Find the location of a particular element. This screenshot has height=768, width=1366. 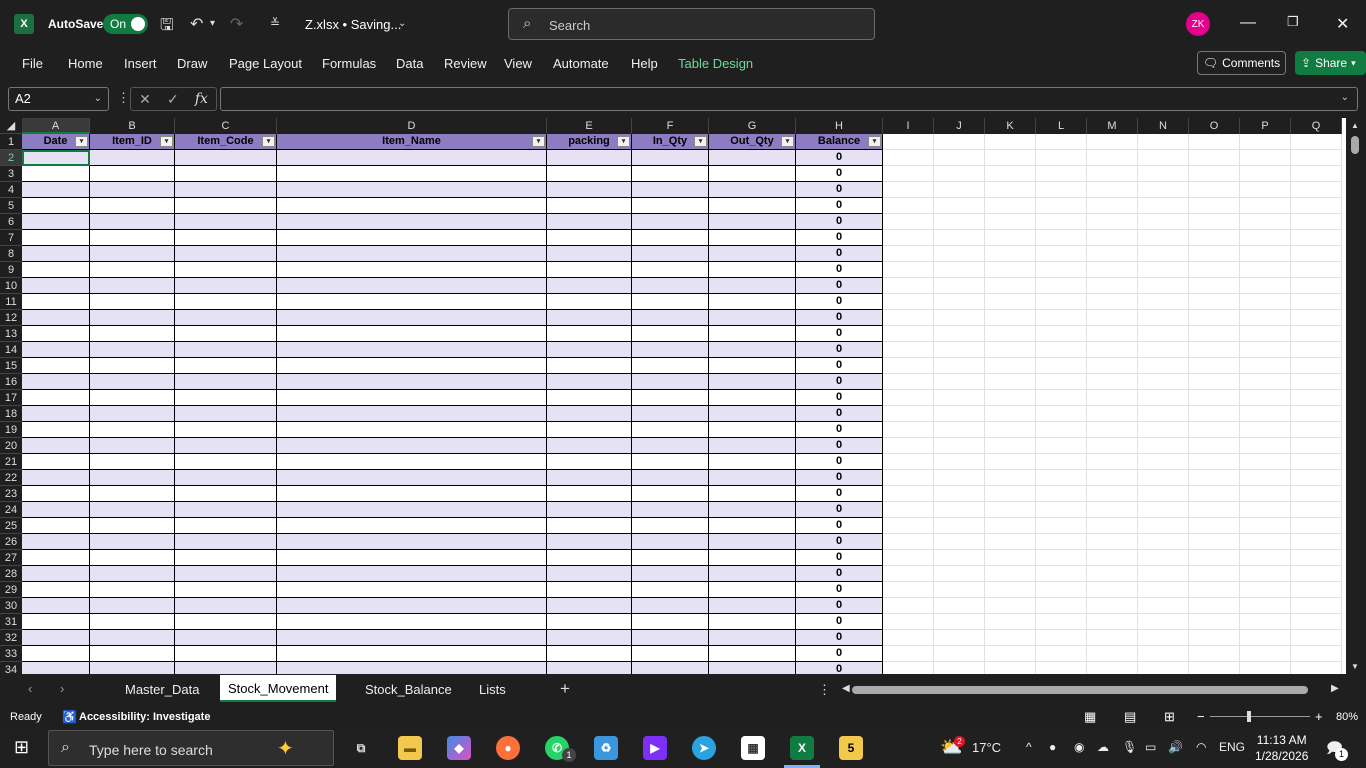

taskbar-search: ⌕ Type here to search ✦ is located at coordinates (191, 748).